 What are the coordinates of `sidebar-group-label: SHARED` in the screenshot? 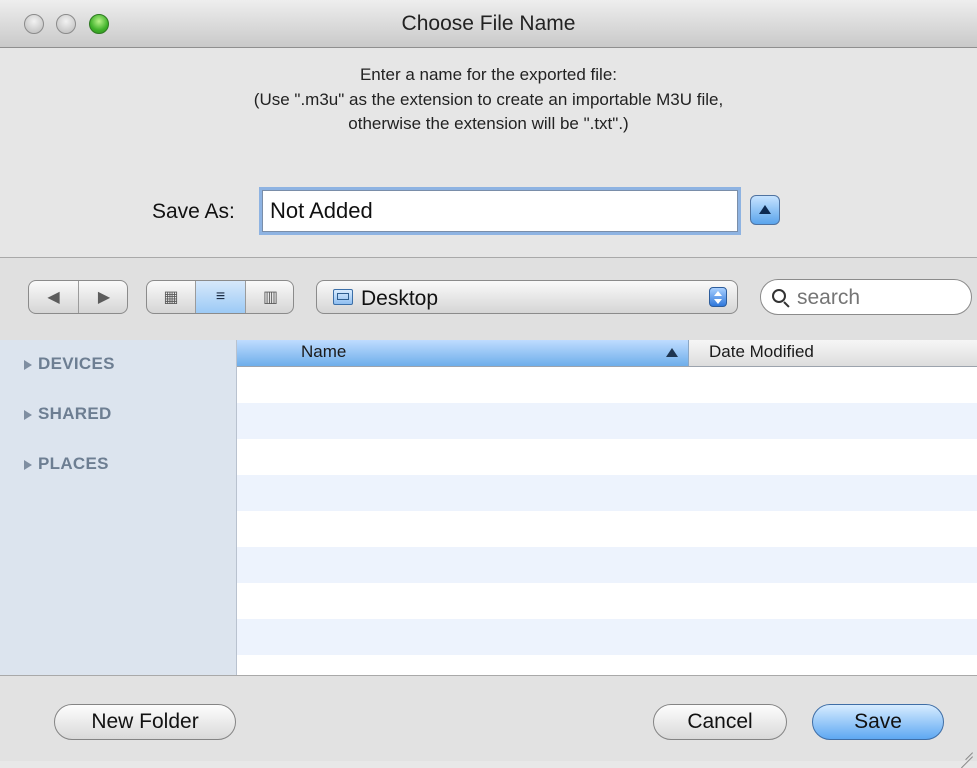 It's located at (75, 413).